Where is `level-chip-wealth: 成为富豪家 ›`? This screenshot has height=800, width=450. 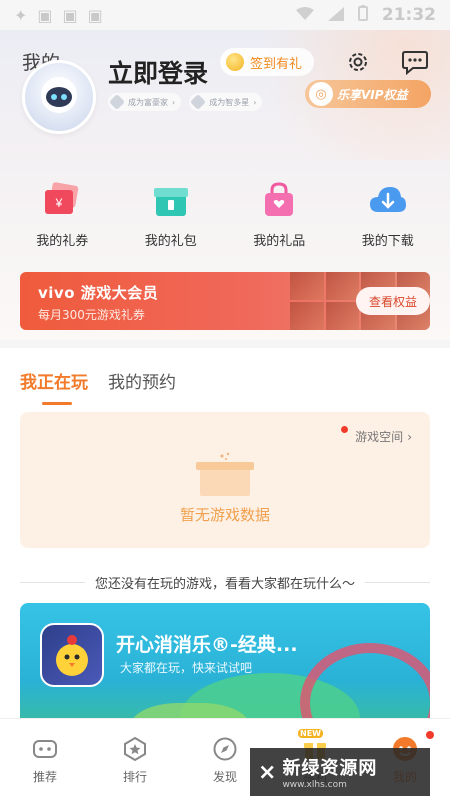 level-chip-wealth: 成为富豪家 › is located at coordinates (145, 102).